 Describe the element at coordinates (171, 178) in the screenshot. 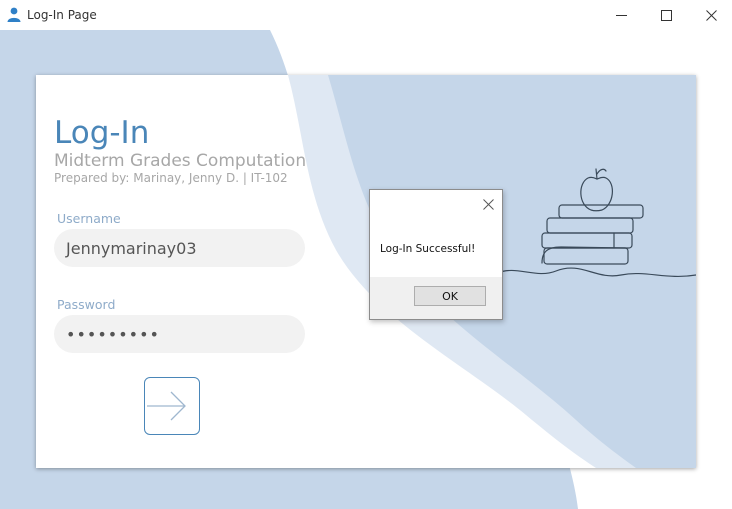

I see `prepared-by-text: Prepared by: Marinay, Jenny D. | IT-102` at that location.